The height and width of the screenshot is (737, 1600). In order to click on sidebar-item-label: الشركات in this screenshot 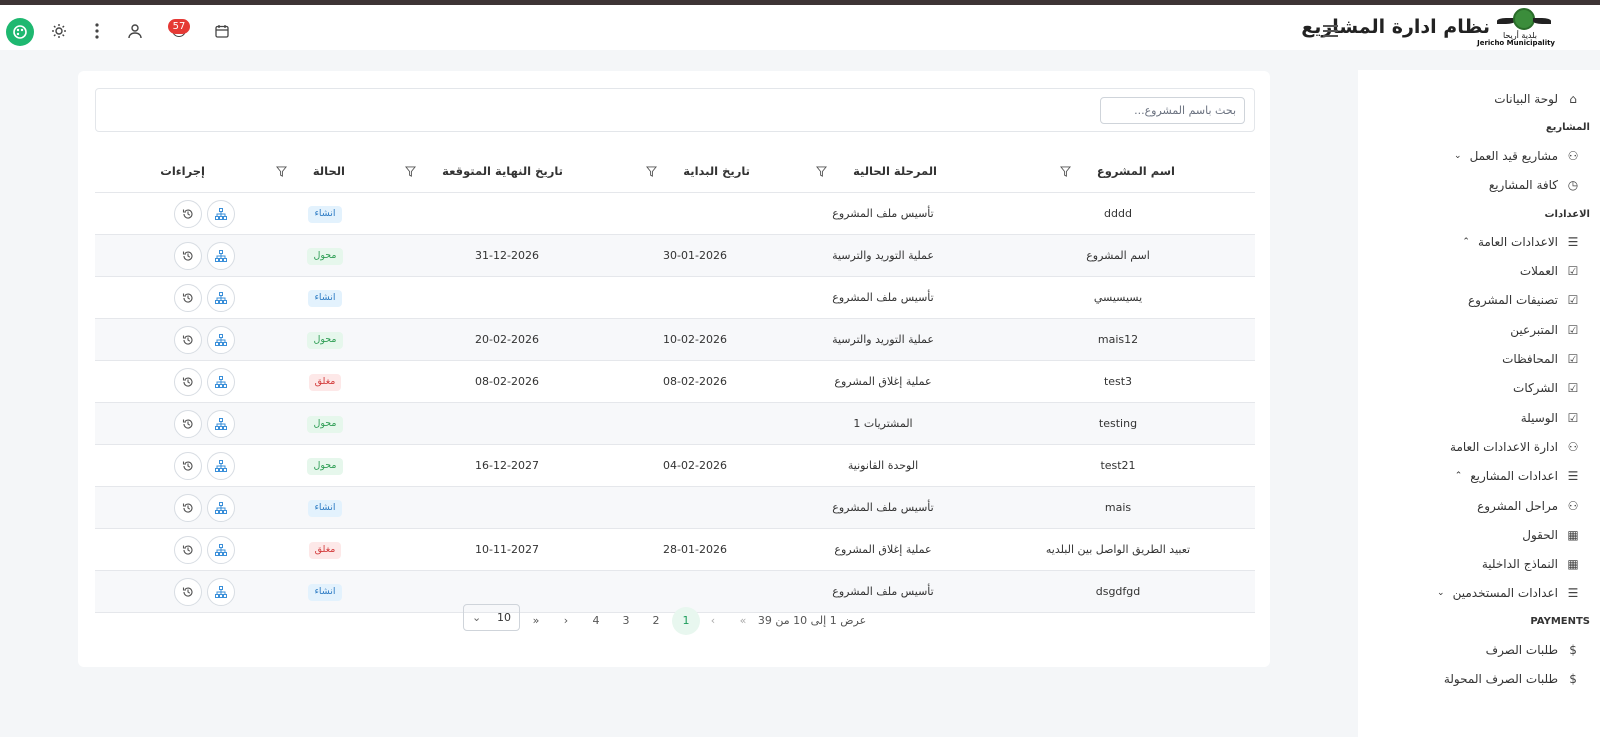, I will do `click(1535, 388)`.